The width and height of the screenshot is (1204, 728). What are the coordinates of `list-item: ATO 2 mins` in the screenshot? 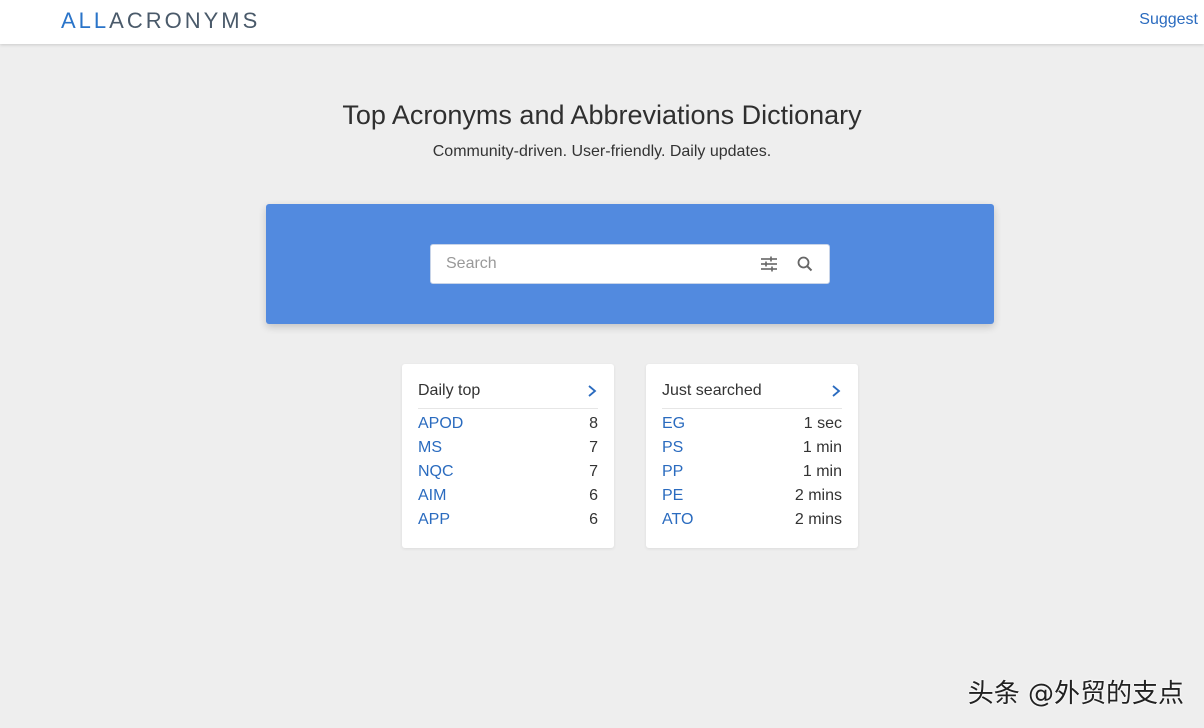 It's located at (752, 522).